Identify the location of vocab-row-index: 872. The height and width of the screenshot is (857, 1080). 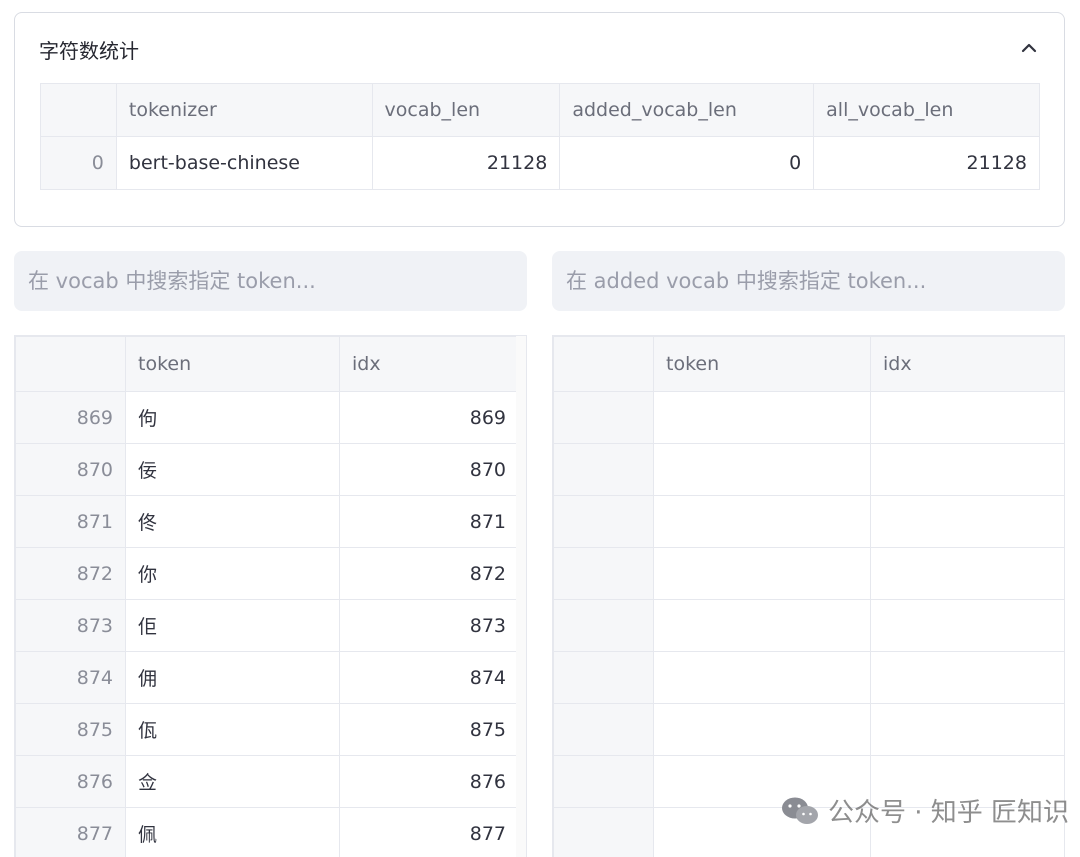
(70, 573).